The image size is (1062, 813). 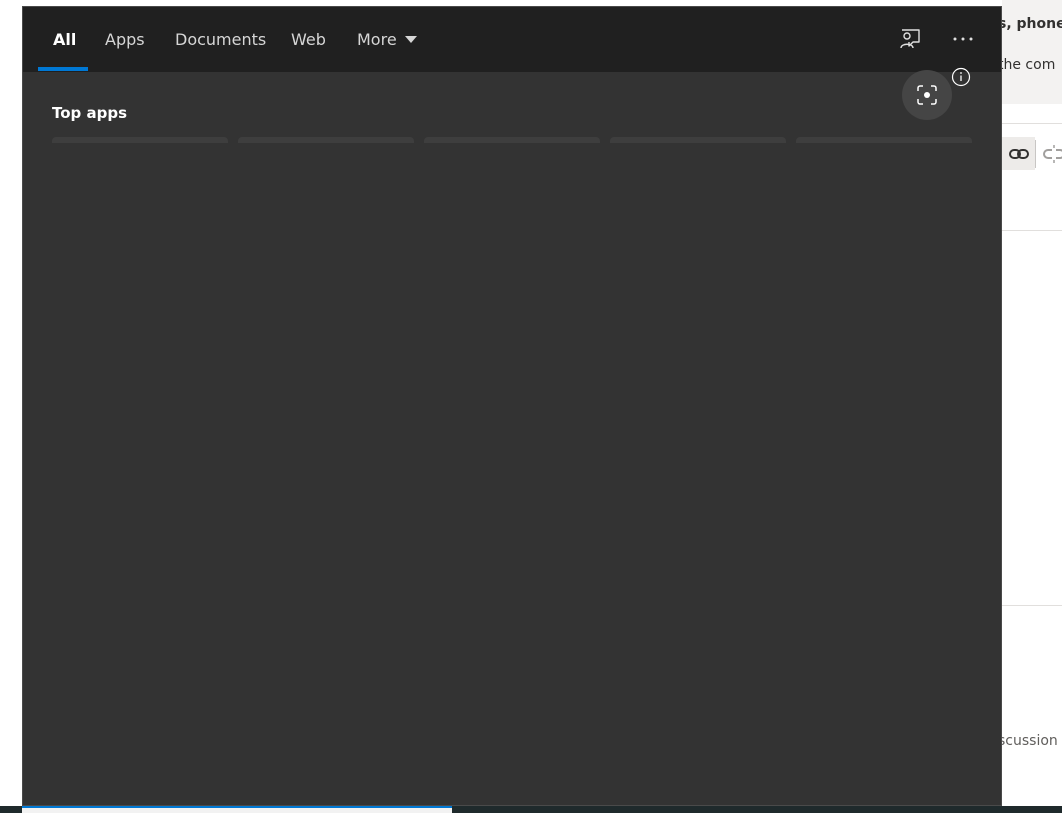 What do you see at coordinates (377, 39) in the screenshot?
I see `tab-more-label: More` at bounding box center [377, 39].